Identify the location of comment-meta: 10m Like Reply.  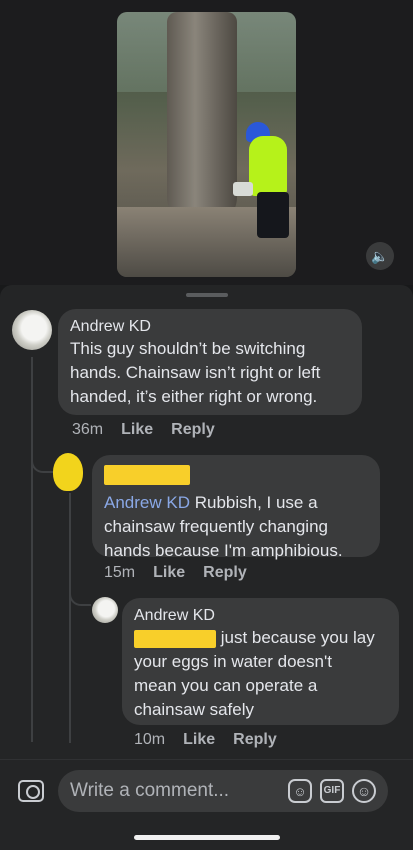
(205, 740).